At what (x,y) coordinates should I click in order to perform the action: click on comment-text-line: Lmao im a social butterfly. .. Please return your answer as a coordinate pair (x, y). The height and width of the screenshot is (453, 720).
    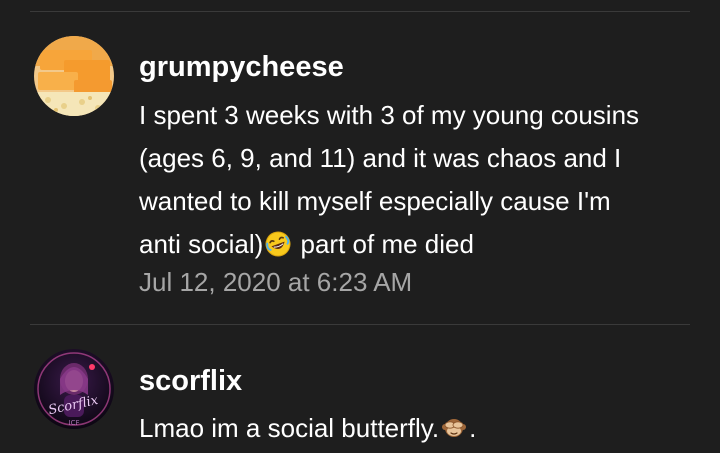
    Looking at the image, I should click on (421, 430).